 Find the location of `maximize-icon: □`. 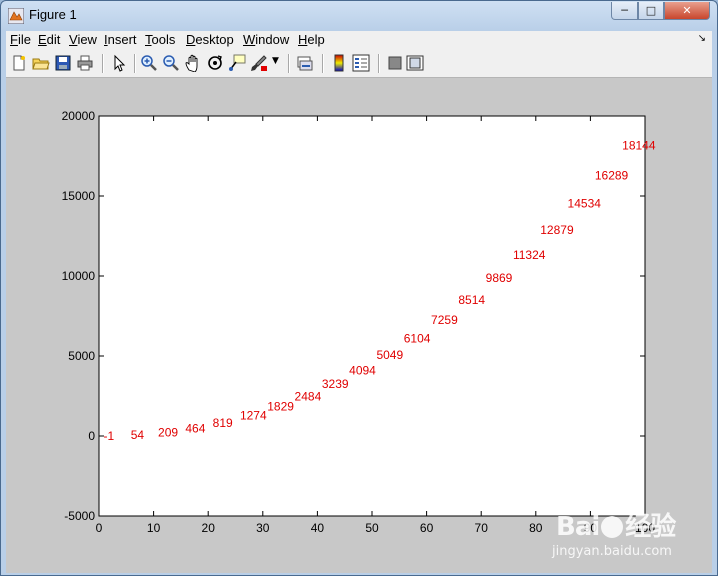

maximize-icon: □ is located at coordinates (651, 10).